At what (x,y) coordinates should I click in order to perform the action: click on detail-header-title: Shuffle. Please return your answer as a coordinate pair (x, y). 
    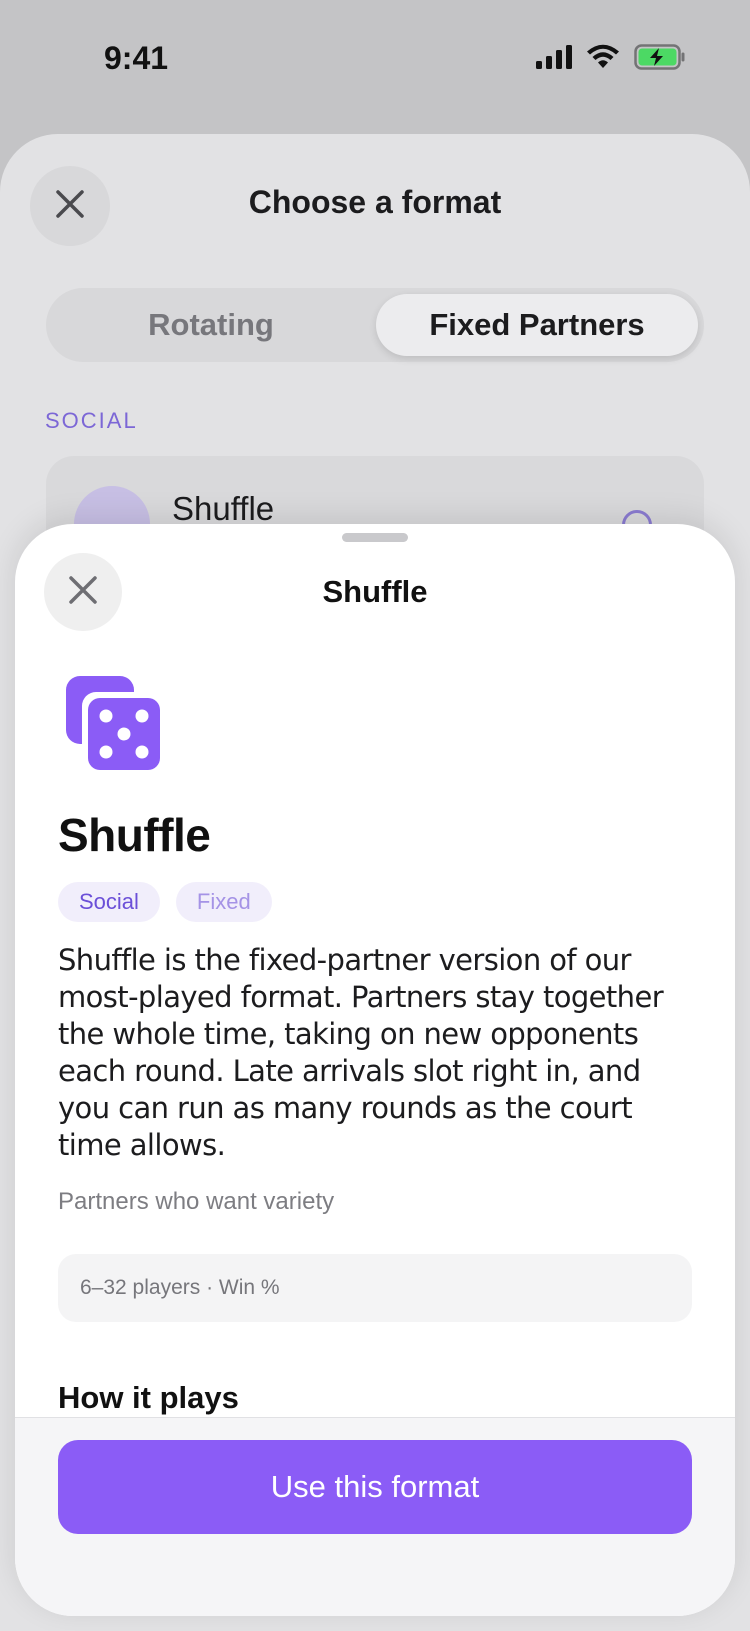
    Looking at the image, I should click on (375, 591).